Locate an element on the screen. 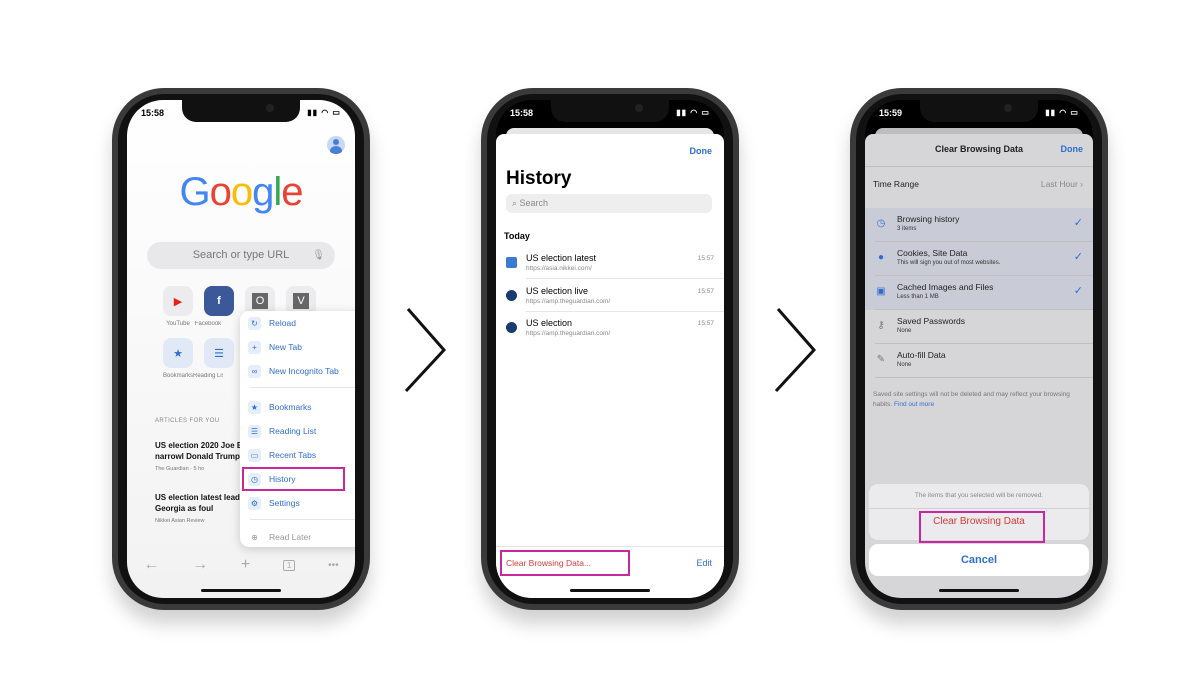  more-menu-icon: ••• is located at coordinates (333, 565).